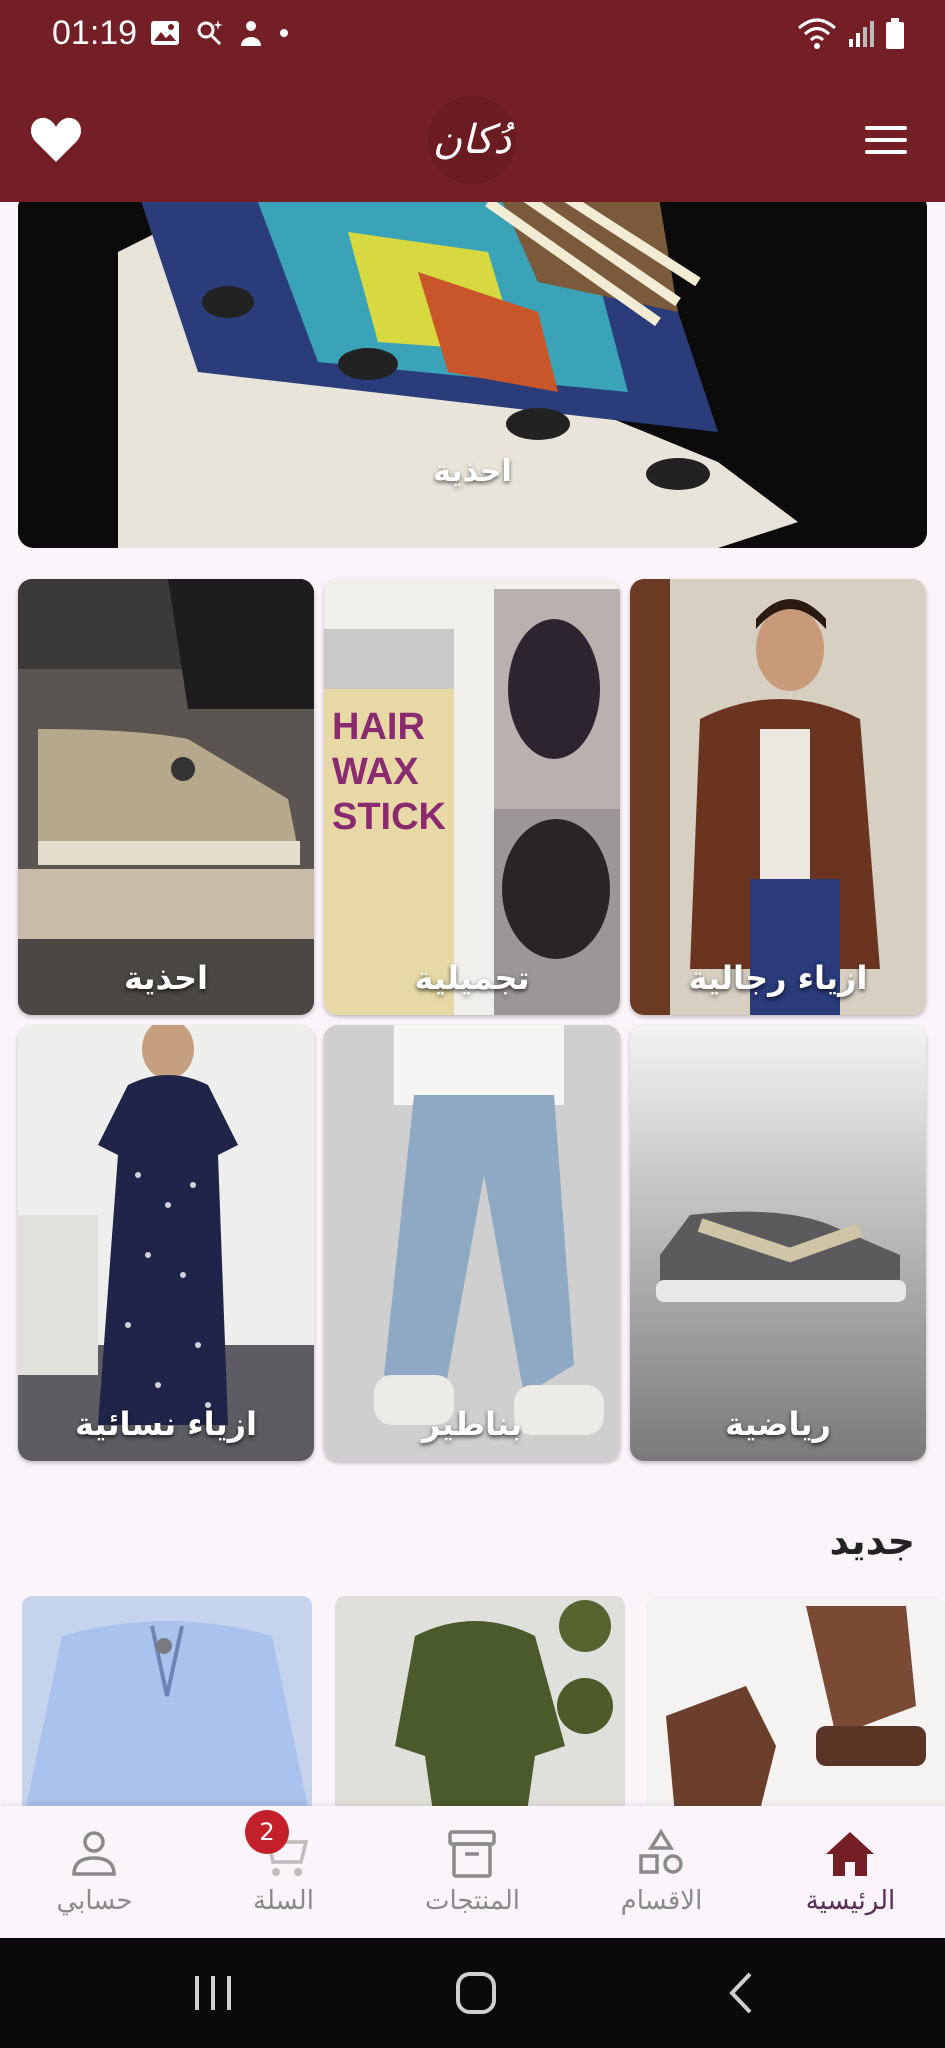 This screenshot has width=945, height=2048. Describe the element at coordinates (378, 727) in the screenshot. I see `svg-text: HAIR` at that location.